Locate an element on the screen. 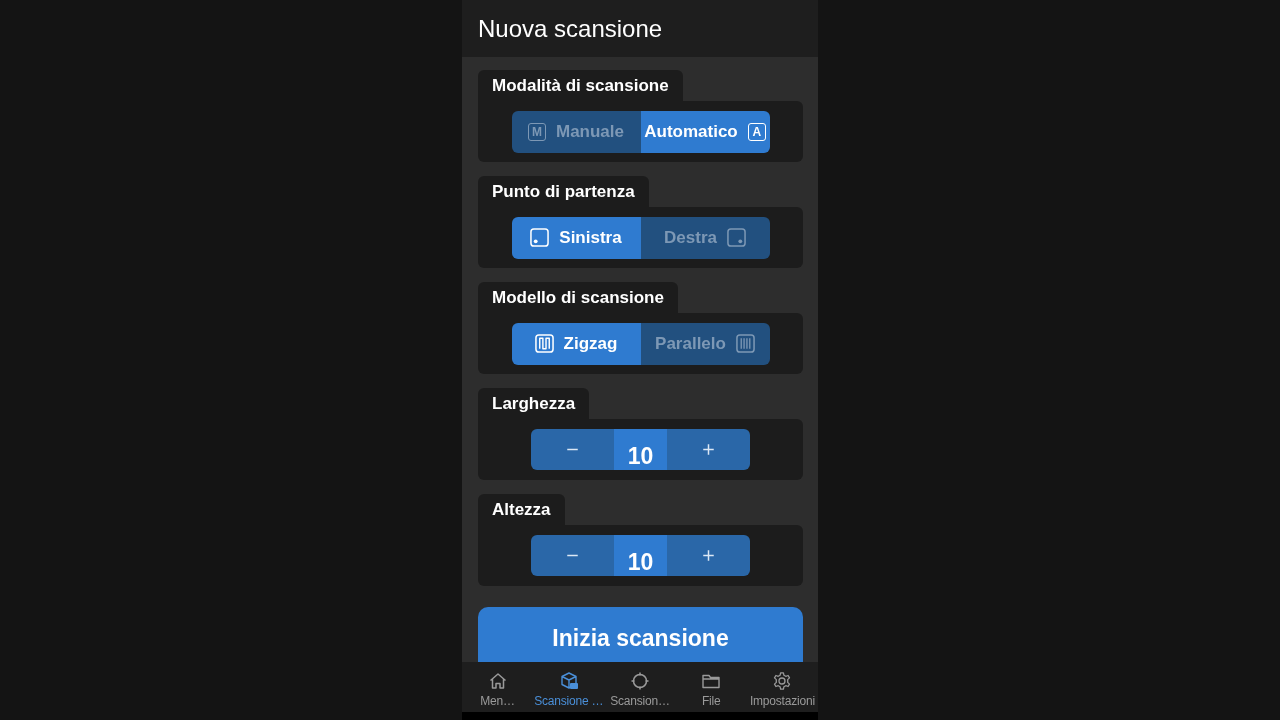  letter-tile: M is located at coordinates (537, 131).